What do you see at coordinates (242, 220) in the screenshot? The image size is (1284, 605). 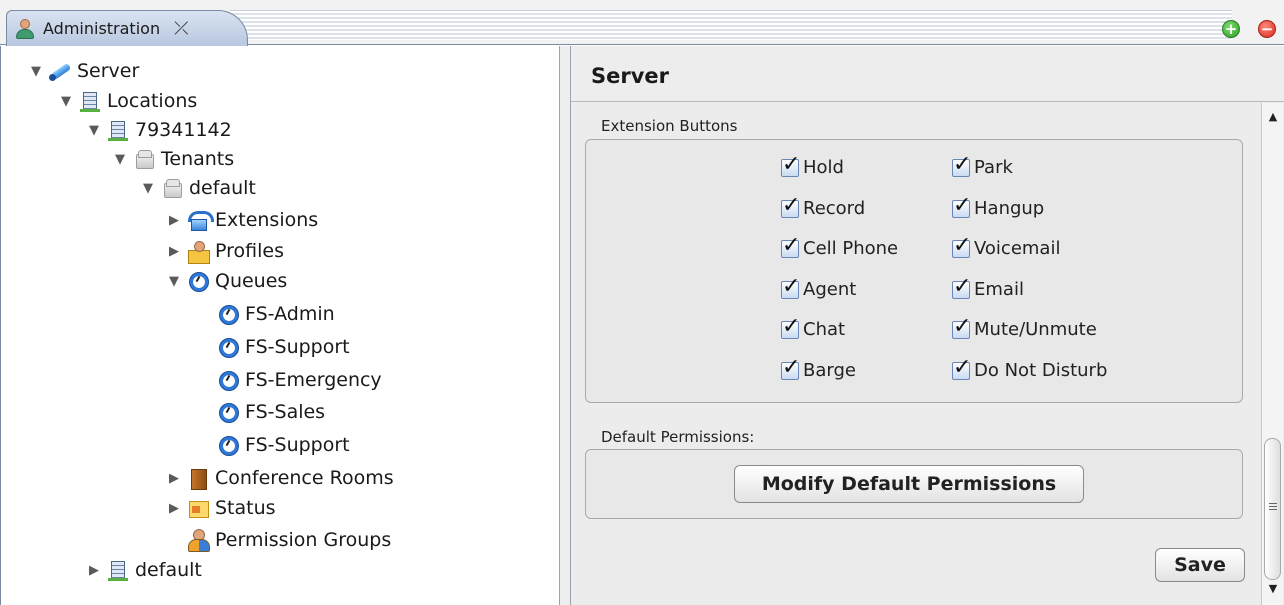 I see `tree-node-extensions: ▶ Extensions` at bounding box center [242, 220].